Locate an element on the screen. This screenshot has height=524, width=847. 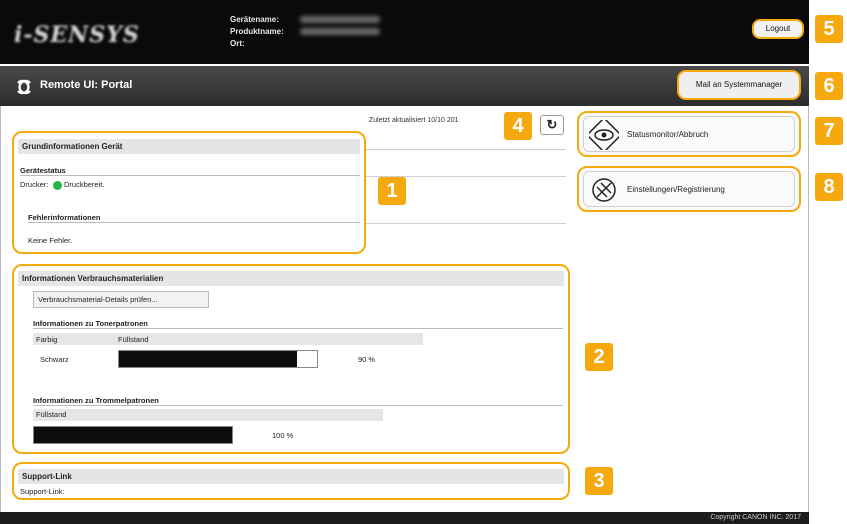
device-info: Gerätename: Produktname: Ort: is located at coordinates (305, 32).